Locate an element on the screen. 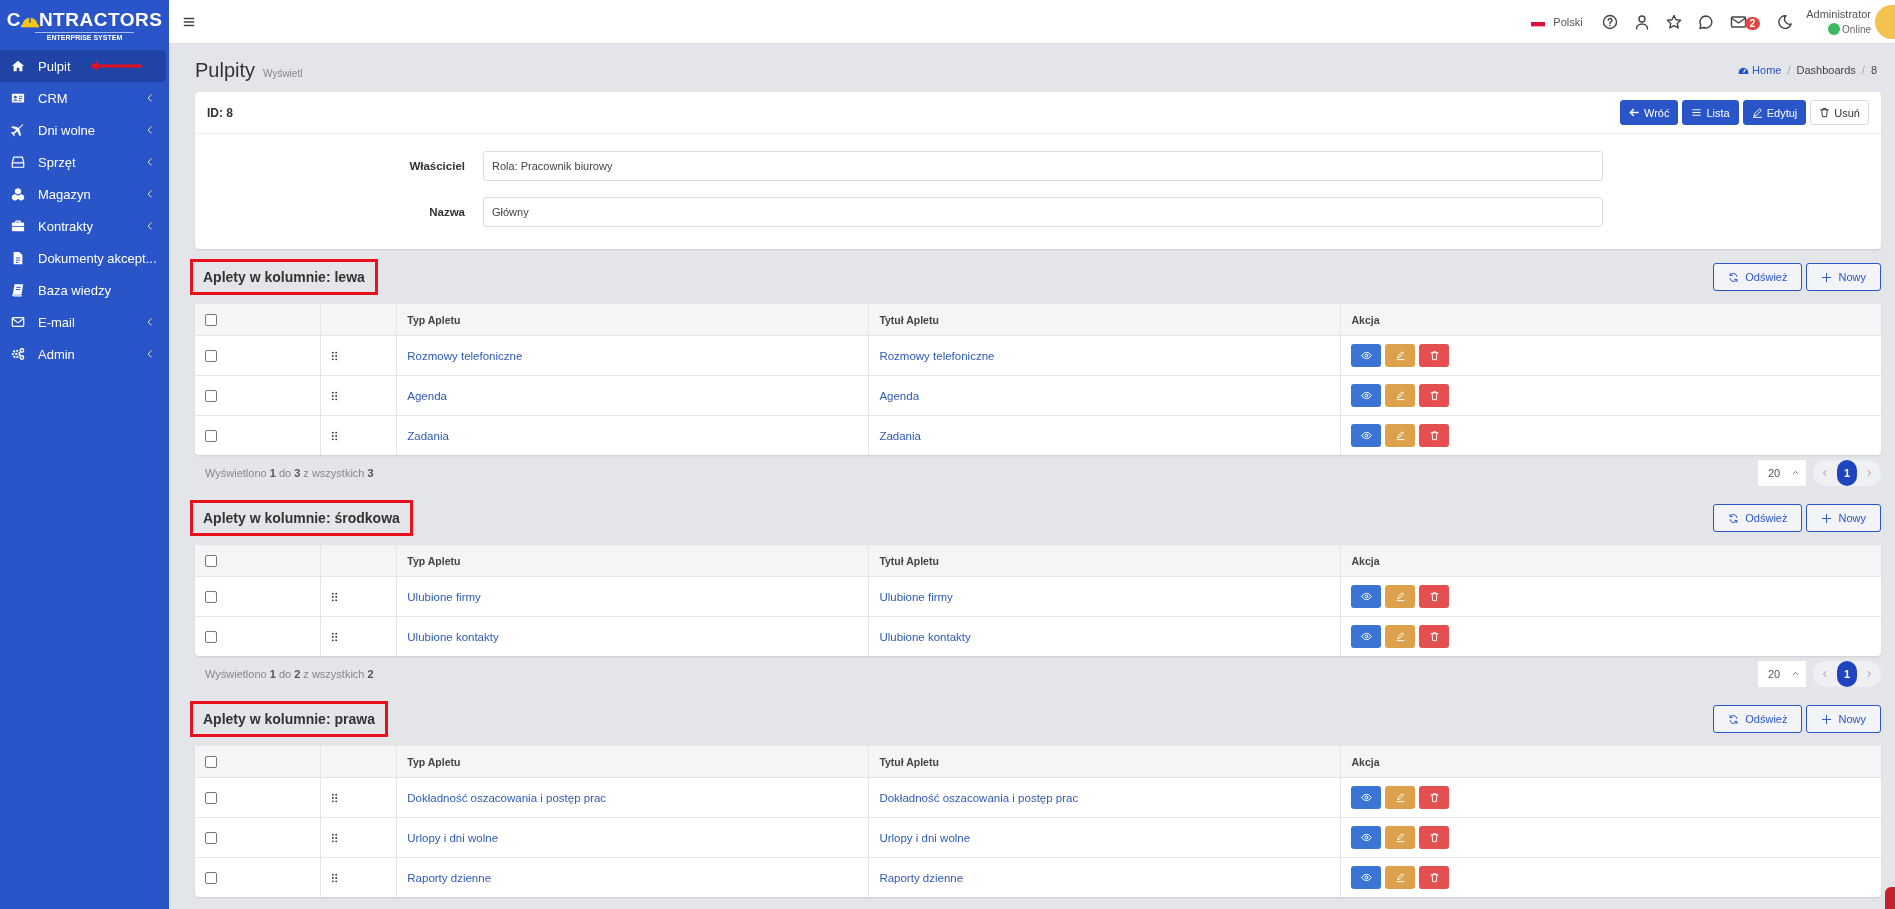 Image resolution: width=1895 pixels, height=909 pixels. mail-icon is located at coordinates (1738, 21).